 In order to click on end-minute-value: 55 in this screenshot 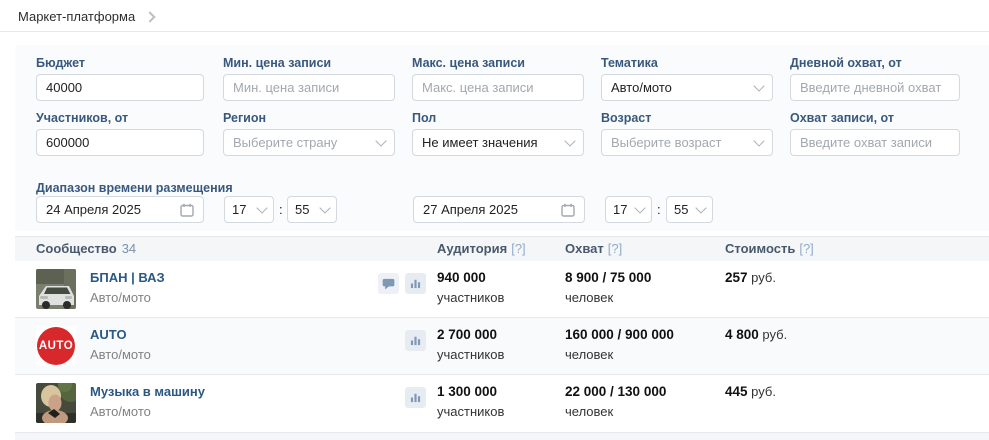, I will do `click(681, 209)`.